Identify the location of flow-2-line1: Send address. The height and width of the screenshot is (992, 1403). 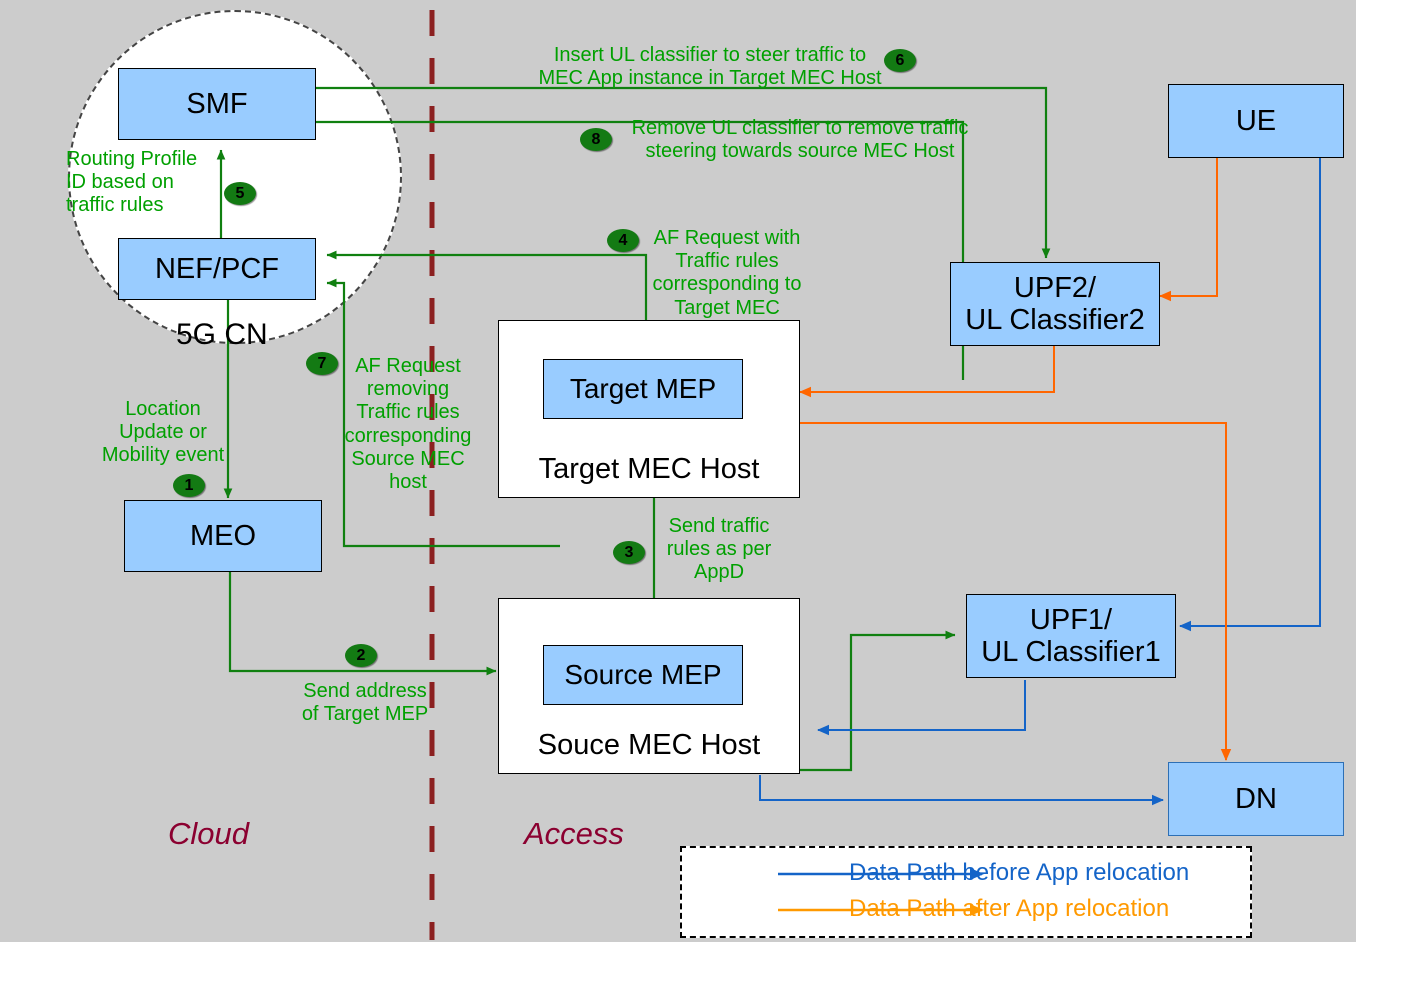
(365, 691).